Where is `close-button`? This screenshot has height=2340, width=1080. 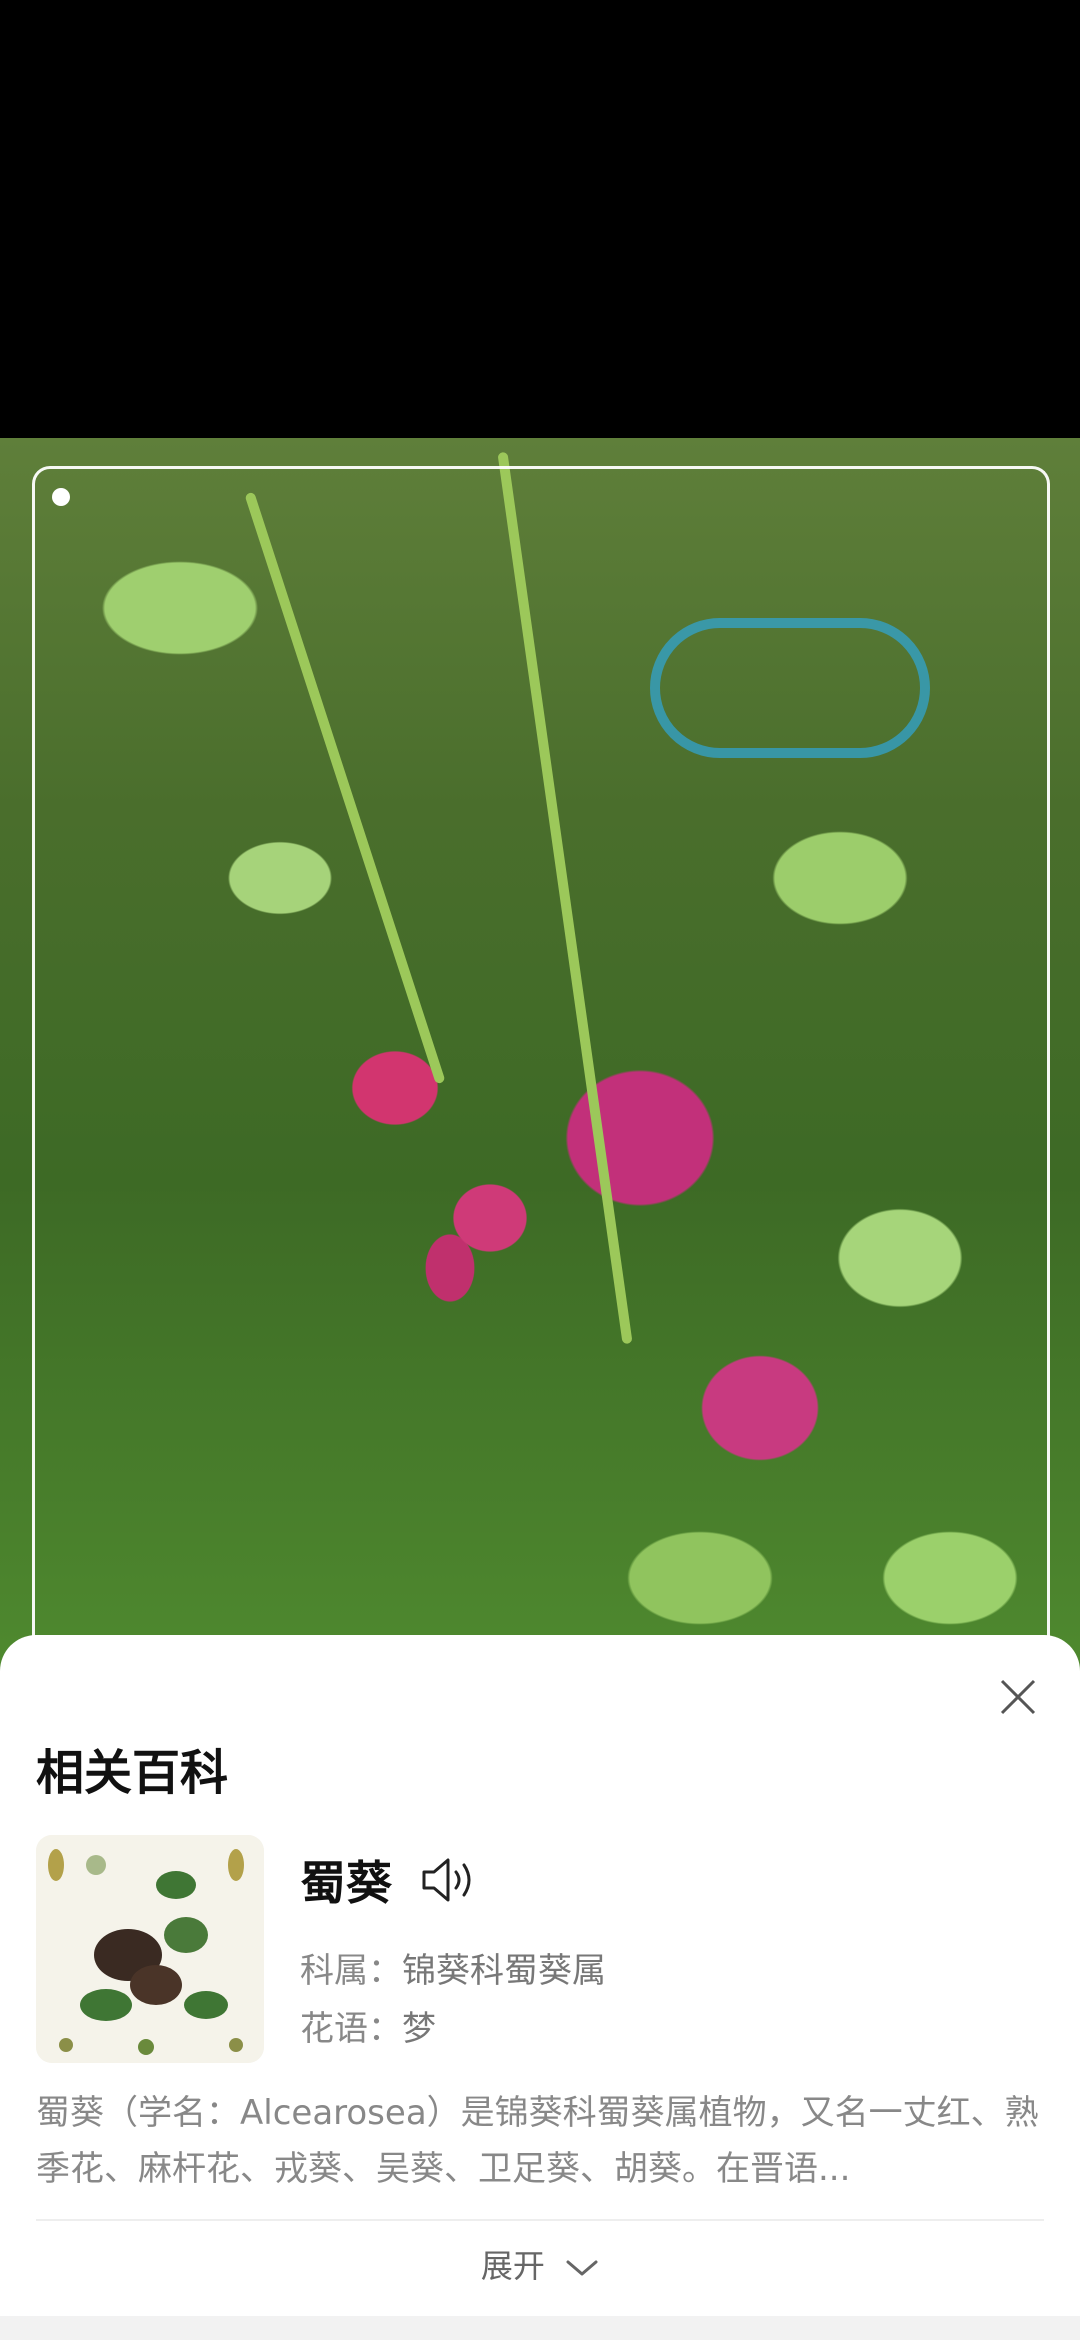
close-button is located at coordinates (1018, 1697).